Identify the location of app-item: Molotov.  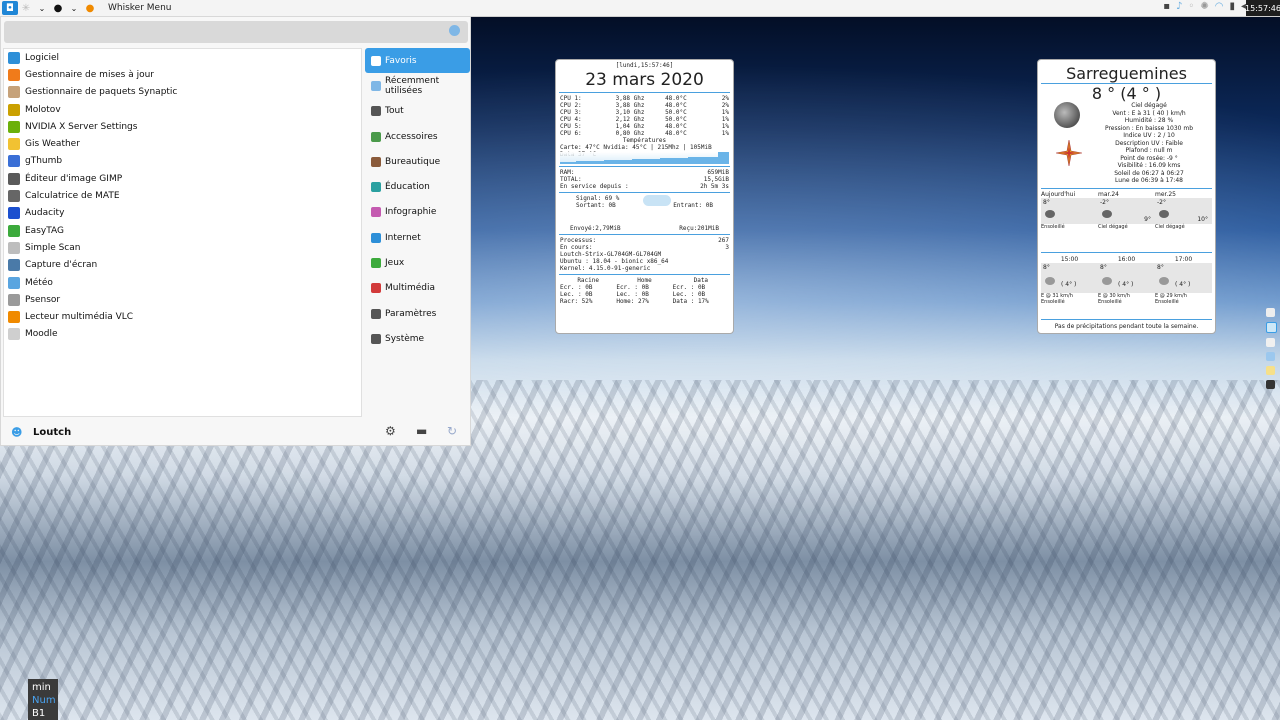
(182, 109).